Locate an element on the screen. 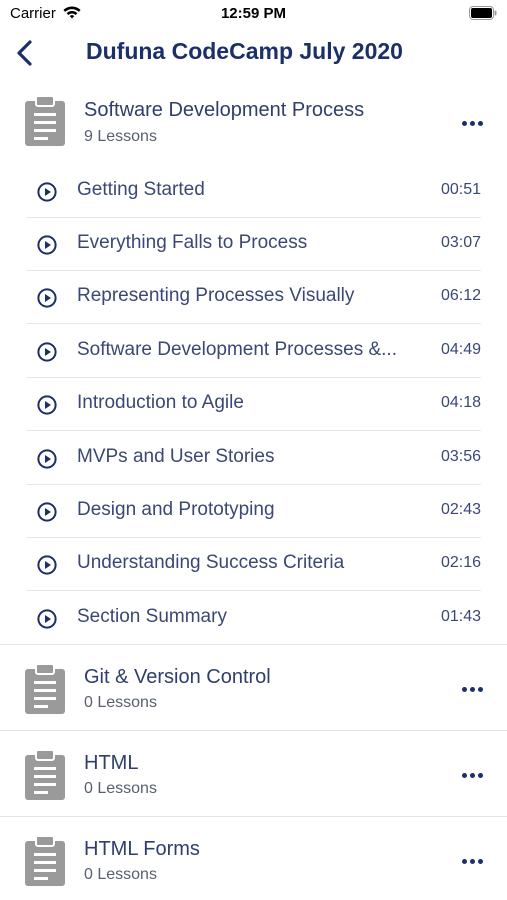 The height and width of the screenshot is (900, 507). lesson-title: Section Summary is located at coordinates (152, 616).